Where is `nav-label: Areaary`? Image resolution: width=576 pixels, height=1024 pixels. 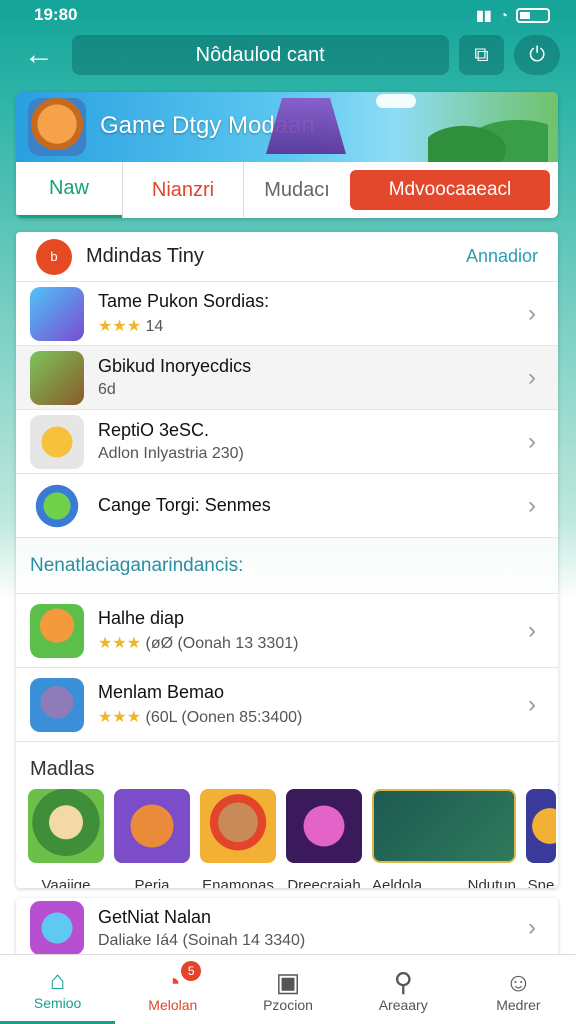
nav-label: Areaary is located at coordinates (403, 1004).